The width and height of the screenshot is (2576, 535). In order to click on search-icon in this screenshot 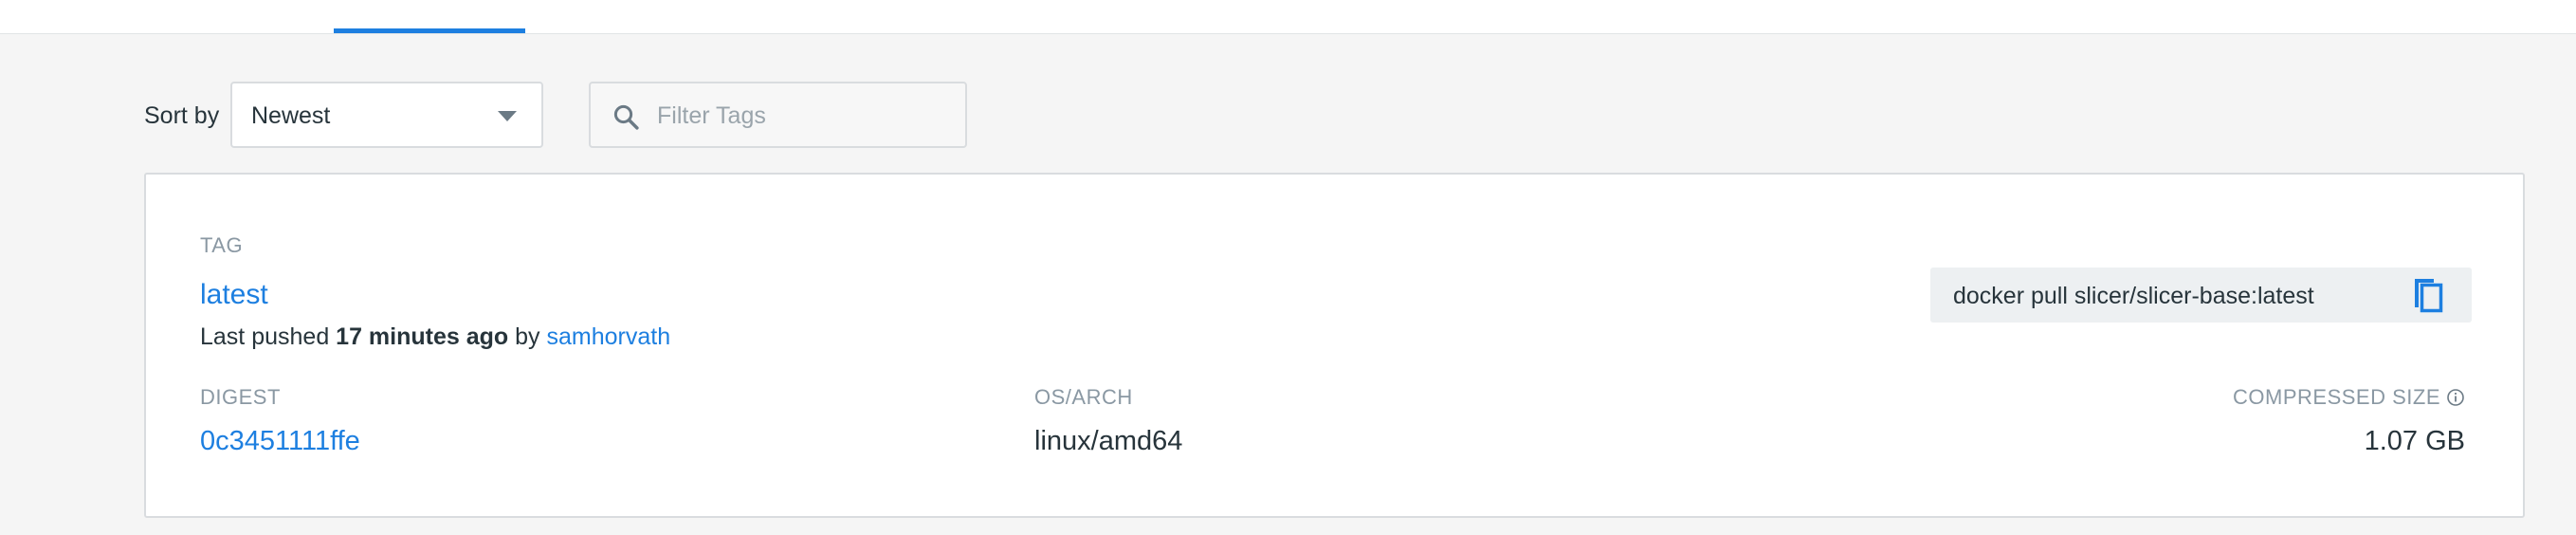, I will do `click(626, 117)`.